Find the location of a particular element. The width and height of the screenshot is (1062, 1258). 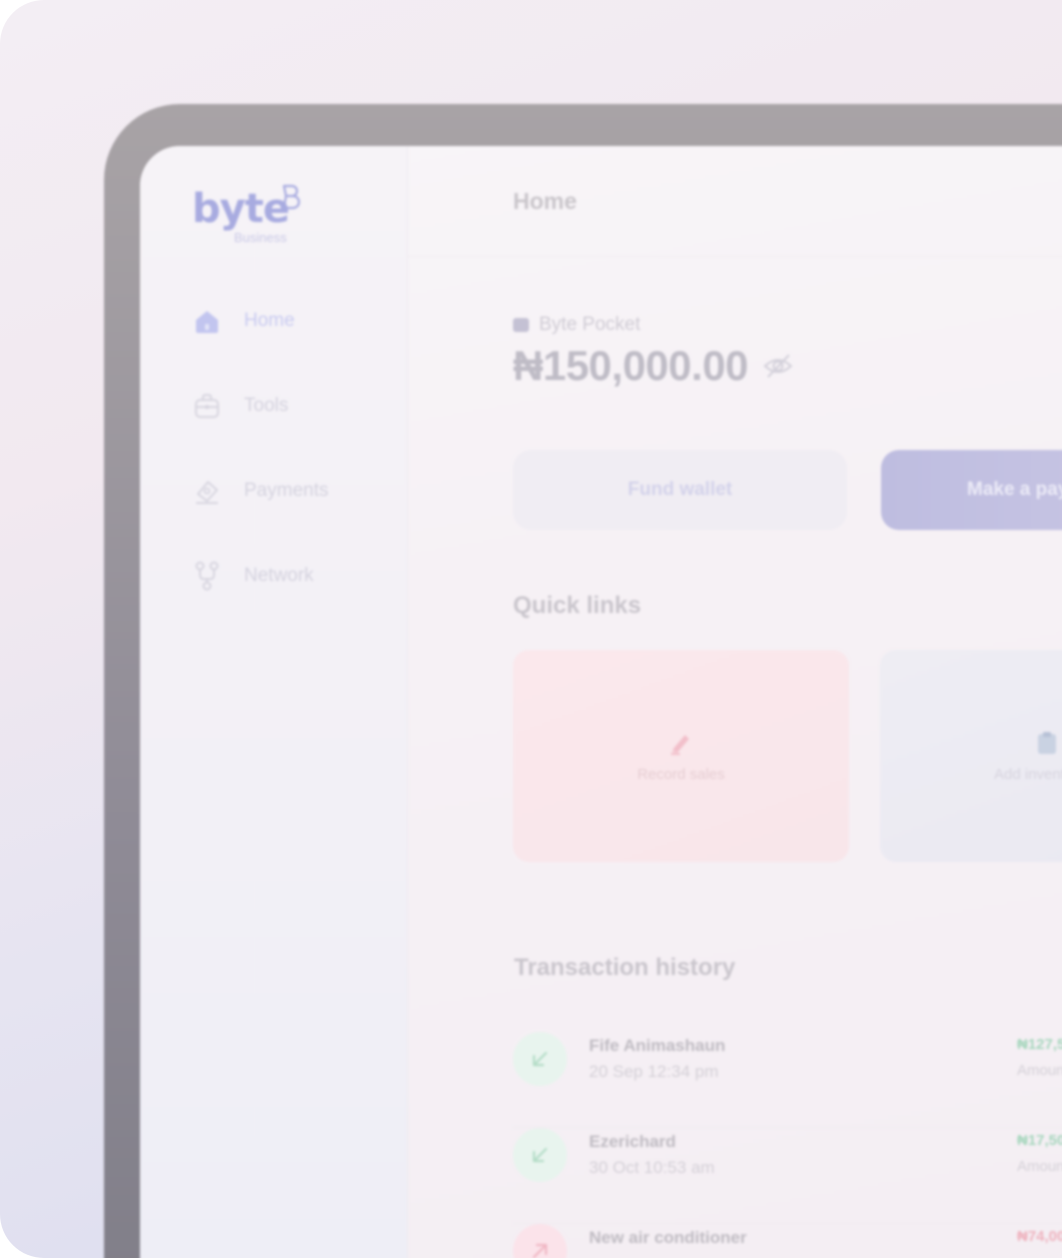

clipboard-icon is located at coordinates (1047, 743).